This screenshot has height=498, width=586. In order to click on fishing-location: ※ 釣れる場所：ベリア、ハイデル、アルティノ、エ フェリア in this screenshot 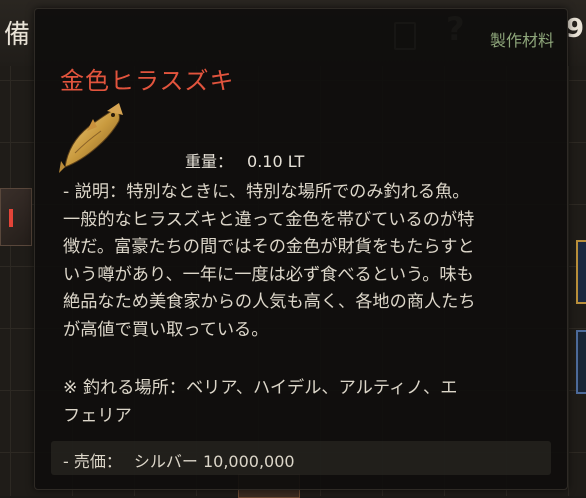, I will do `click(260, 402)`.